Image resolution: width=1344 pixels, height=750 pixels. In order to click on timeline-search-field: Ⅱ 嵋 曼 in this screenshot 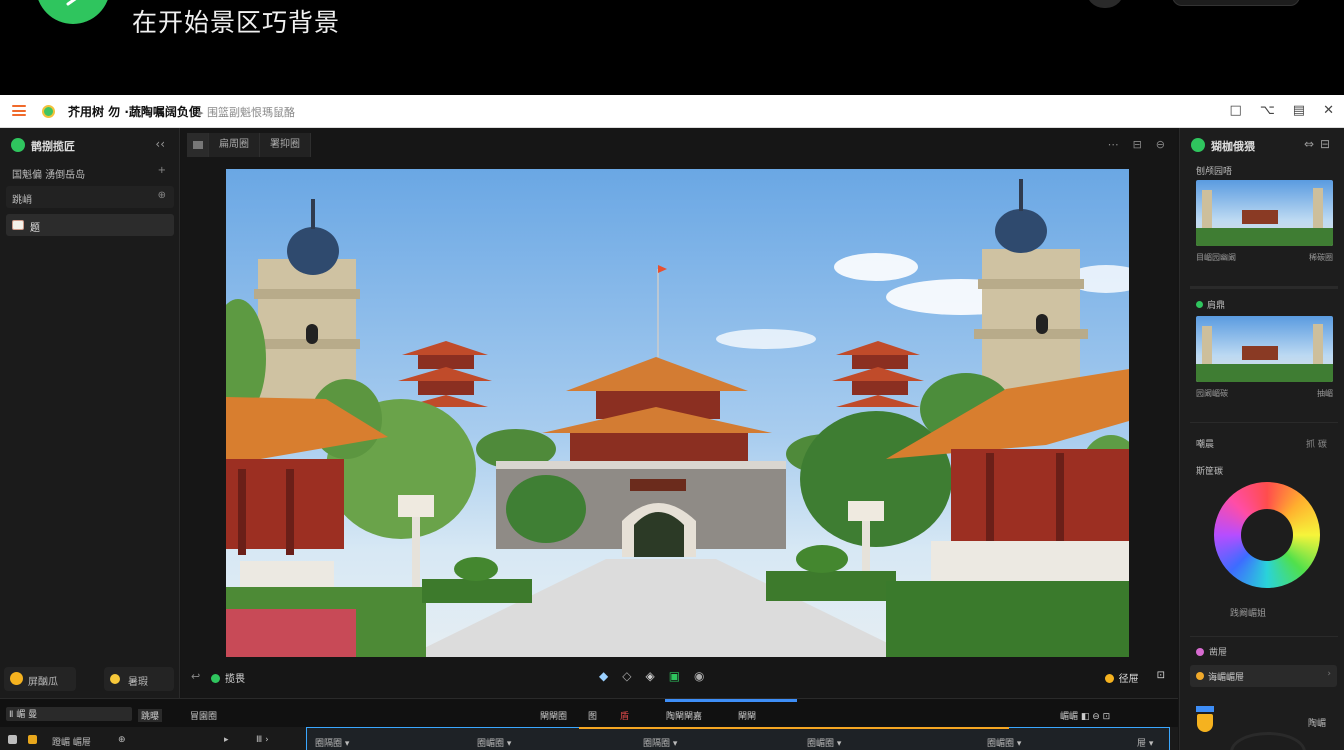, I will do `click(69, 714)`.